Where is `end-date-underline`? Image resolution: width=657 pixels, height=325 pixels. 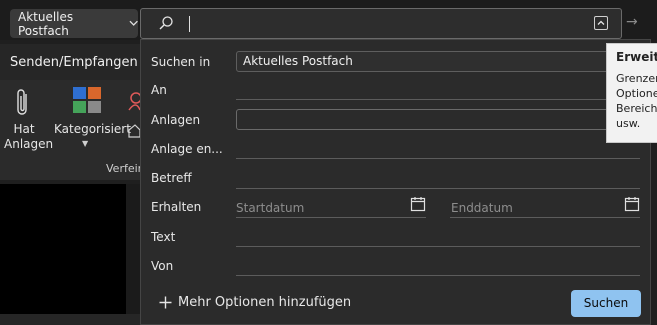 end-date-underline is located at coordinates (545, 217).